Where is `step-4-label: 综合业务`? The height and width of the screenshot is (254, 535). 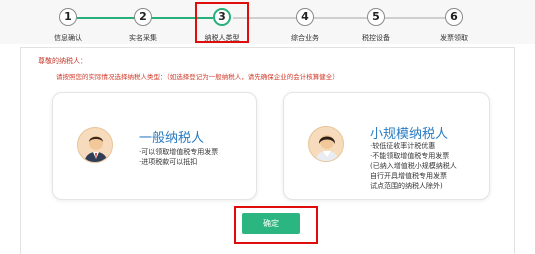 step-4-label: 综合业务 is located at coordinates (305, 38).